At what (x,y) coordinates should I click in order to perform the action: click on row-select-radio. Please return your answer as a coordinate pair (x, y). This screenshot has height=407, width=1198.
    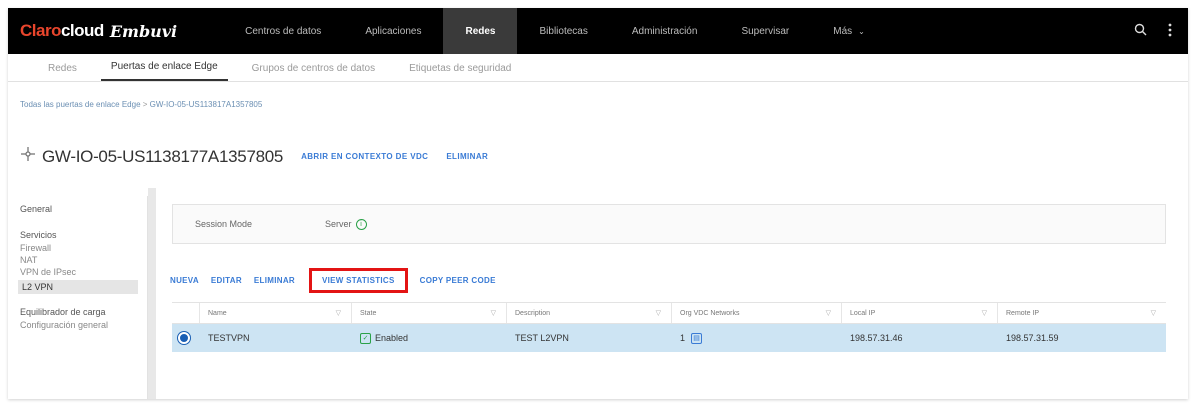
    Looking at the image, I should click on (184, 338).